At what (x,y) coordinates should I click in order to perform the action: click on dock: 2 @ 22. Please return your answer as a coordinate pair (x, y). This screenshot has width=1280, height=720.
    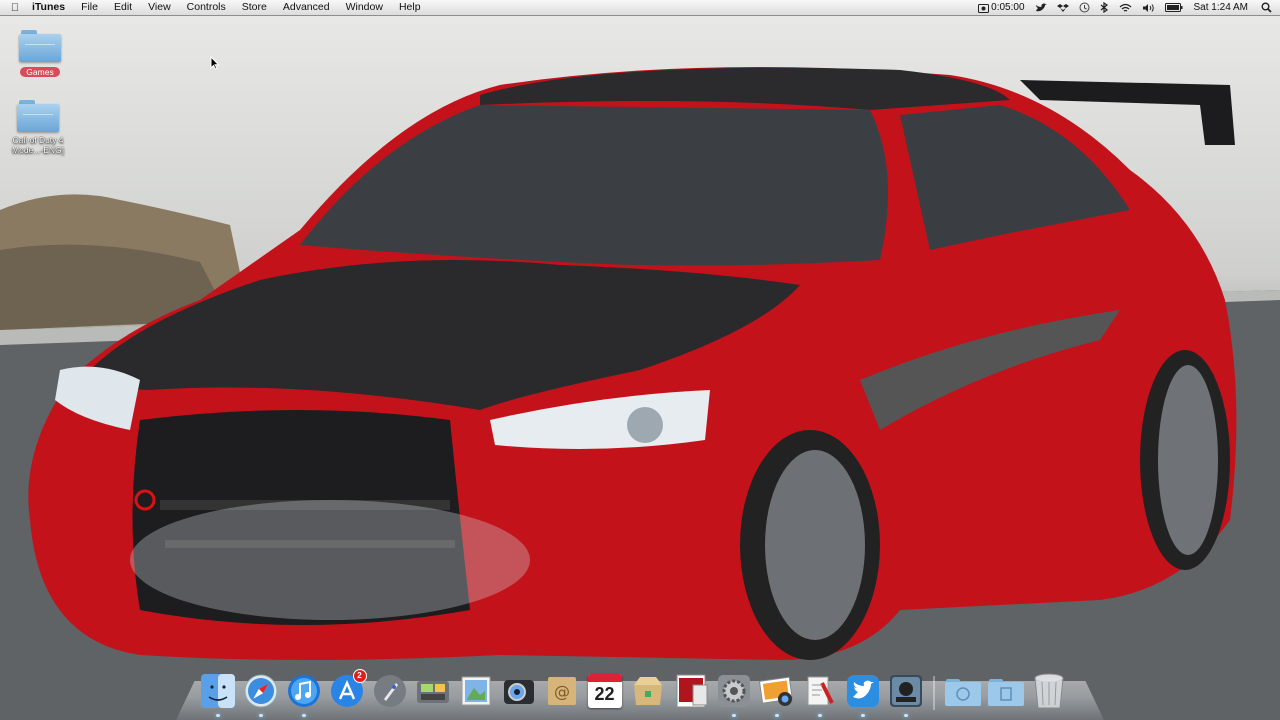
    Looking at the image, I should click on (633, 690).